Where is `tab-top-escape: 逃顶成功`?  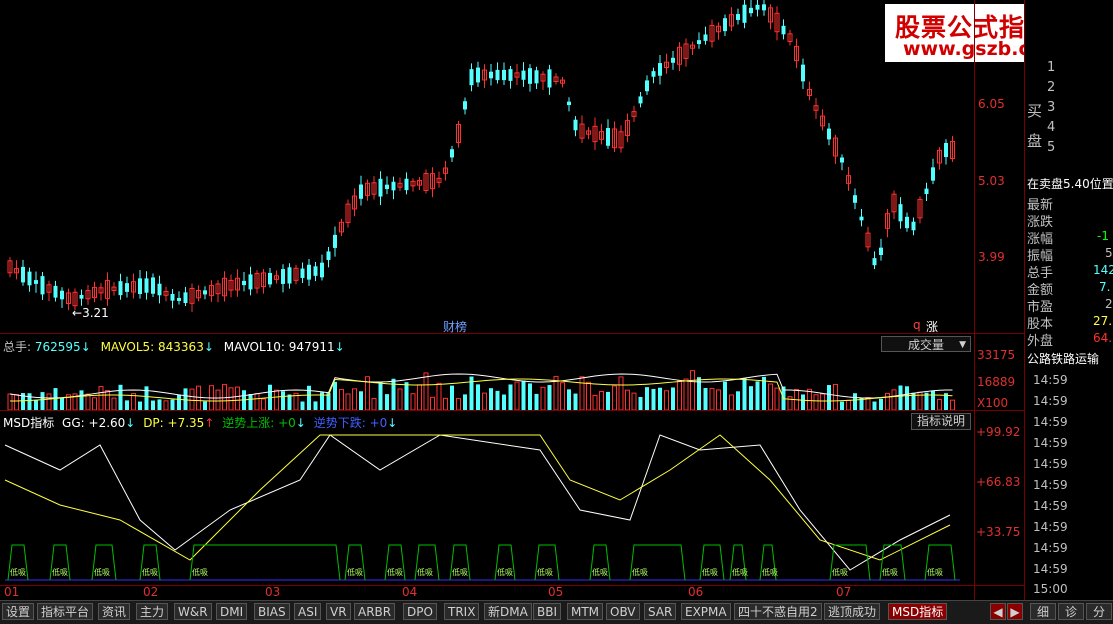 tab-top-escape: 逃顶成功 is located at coordinates (852, 611).